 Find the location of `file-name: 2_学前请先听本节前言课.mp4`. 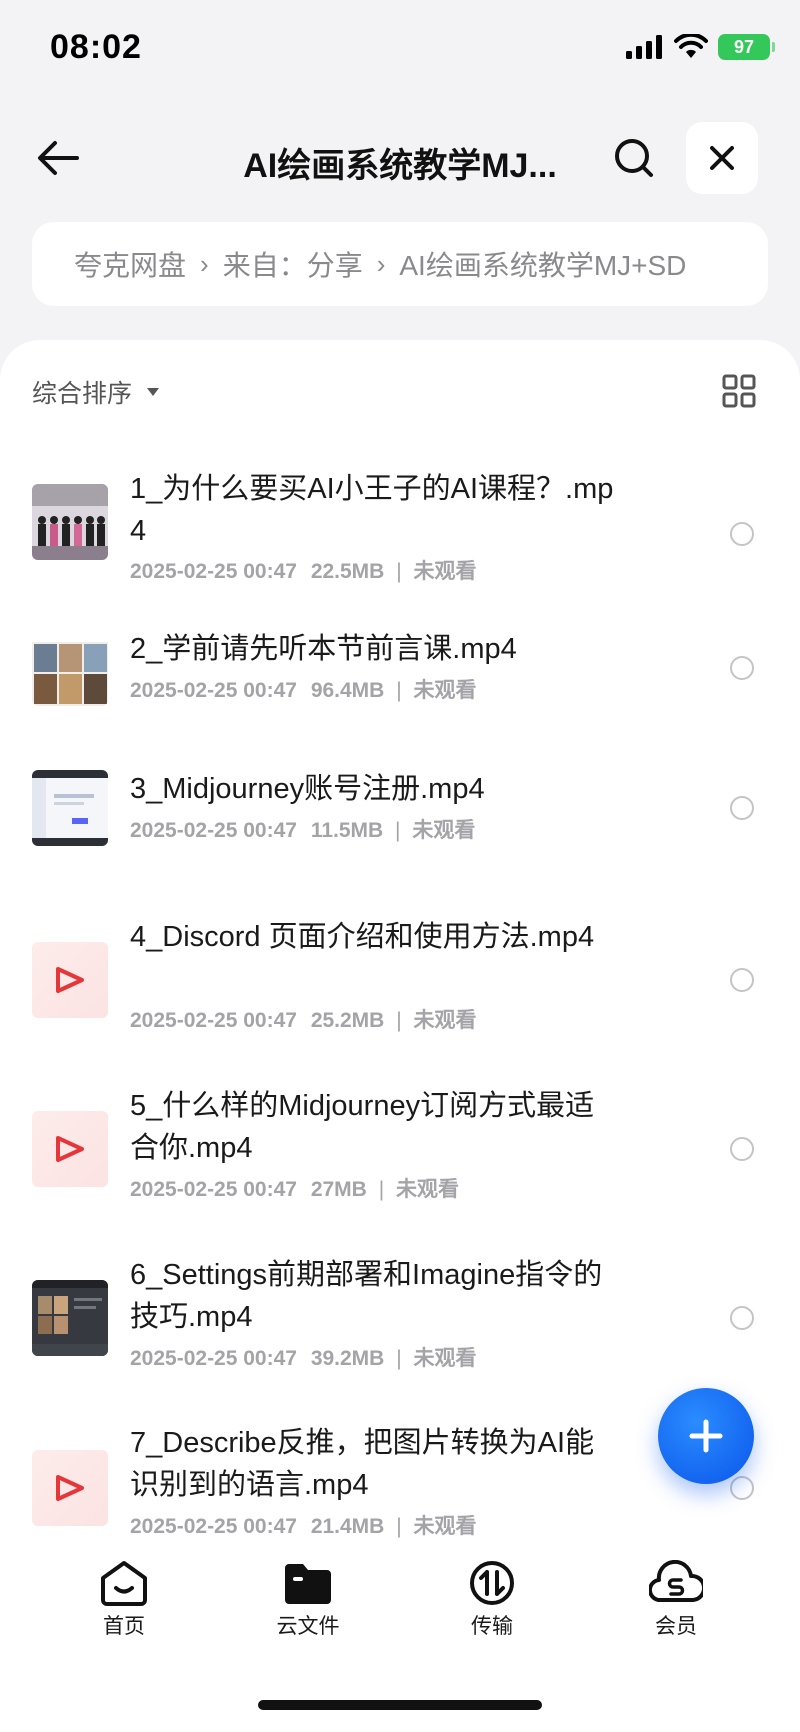

file-name: 2_学前请先听本节前言课.mp4 is located at coordinates (323, 649).